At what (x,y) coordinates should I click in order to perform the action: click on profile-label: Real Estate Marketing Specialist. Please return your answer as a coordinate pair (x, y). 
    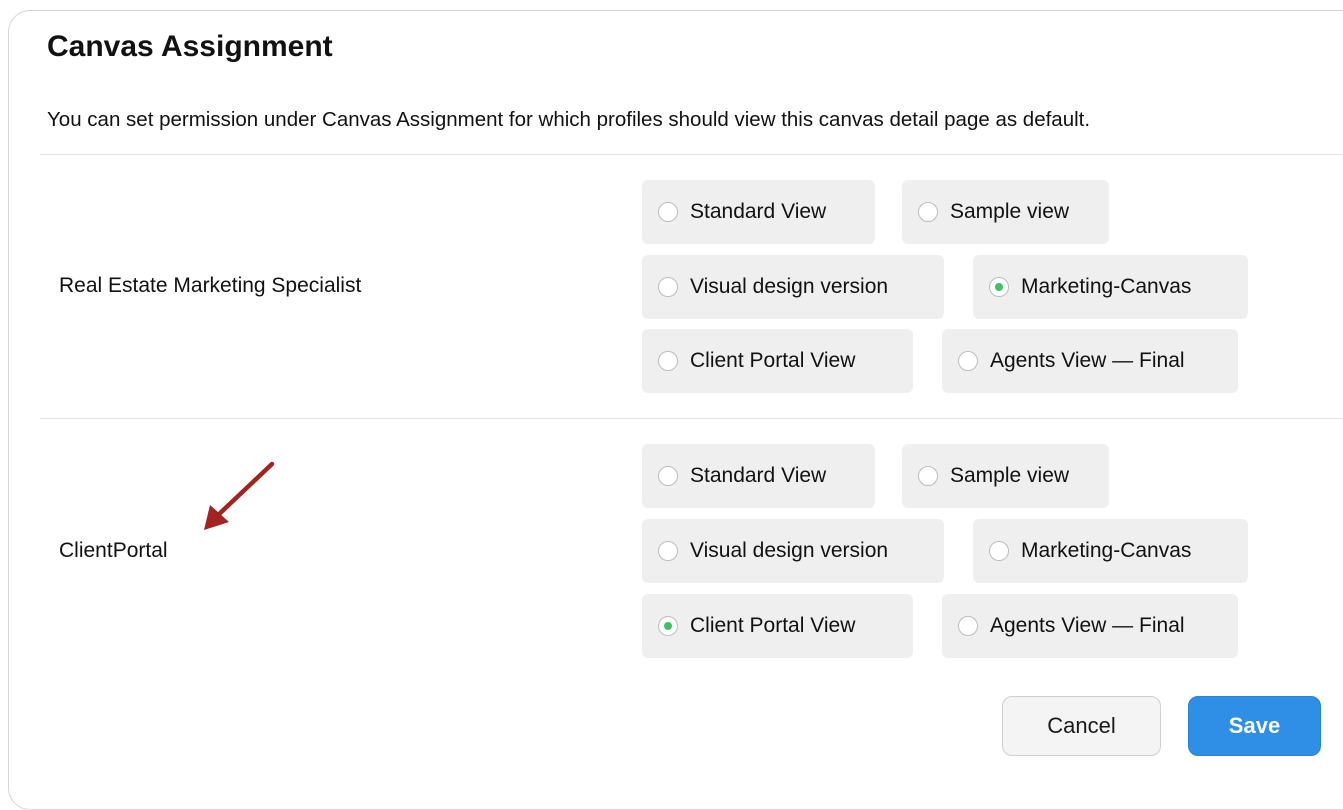
    Looking at the image, I should click on (210, 285).